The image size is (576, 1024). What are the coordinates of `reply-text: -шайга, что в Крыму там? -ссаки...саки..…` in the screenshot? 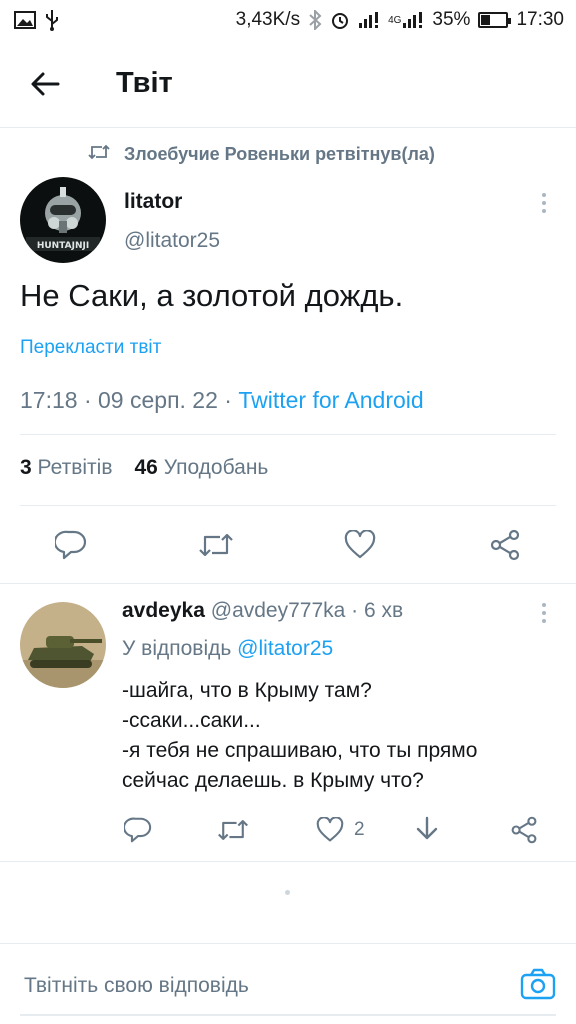 It's located at (299, 736).